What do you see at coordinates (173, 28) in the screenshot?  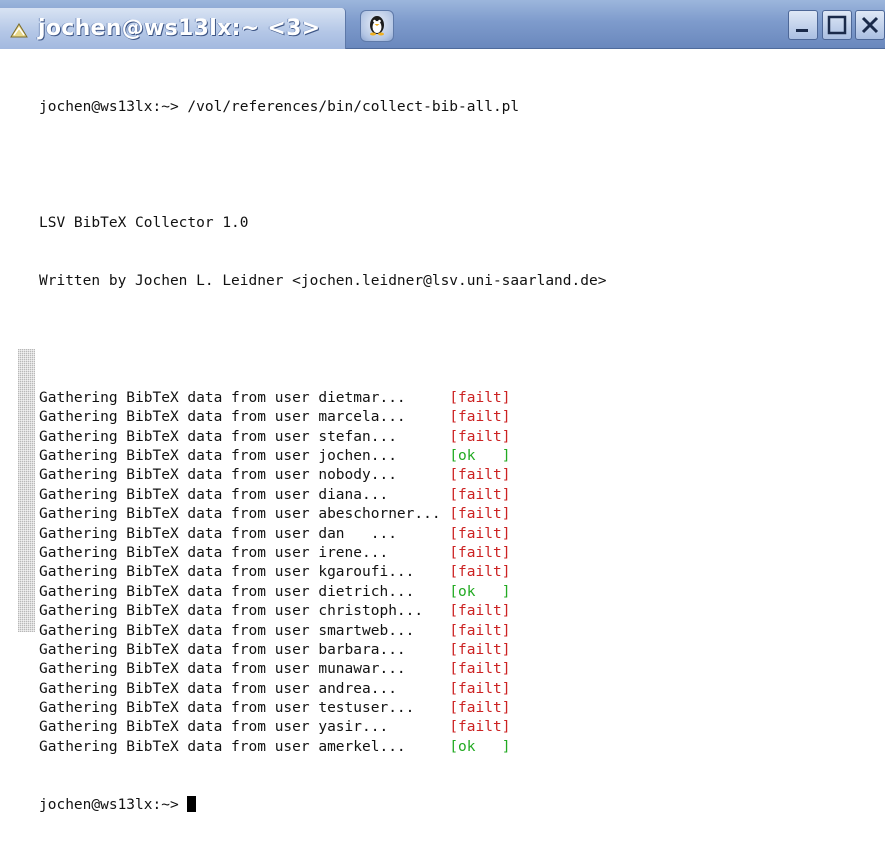 I see `window-tab: jochen@ws13lx:~ <3>` at bounding box center [173, 28].